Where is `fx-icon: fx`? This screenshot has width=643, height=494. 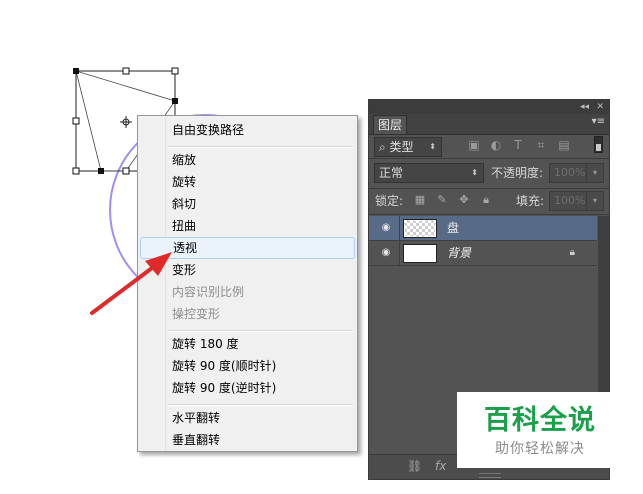
fx-icon: fx is located at coordinates (440, 466).